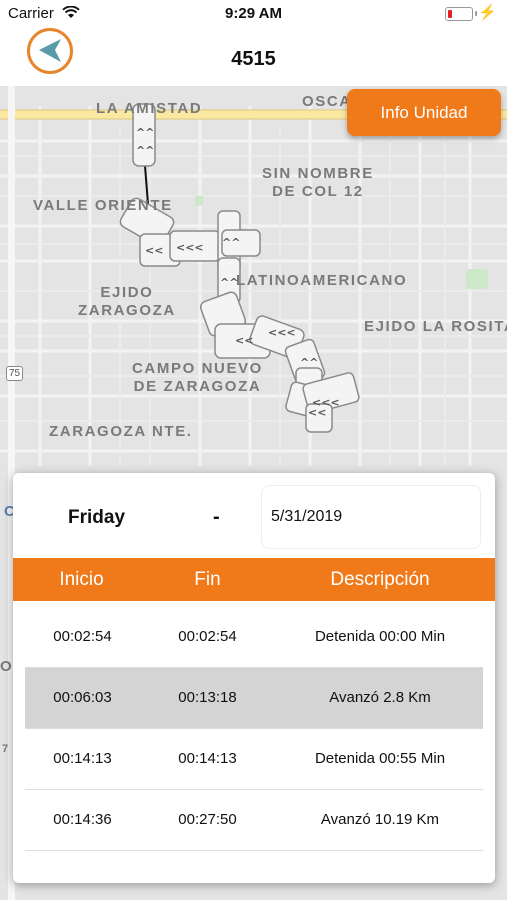  I want to click on map-label-campo-nuevo: CAMPO NUEVO DE ZARAGOZA, so click(197, 377).